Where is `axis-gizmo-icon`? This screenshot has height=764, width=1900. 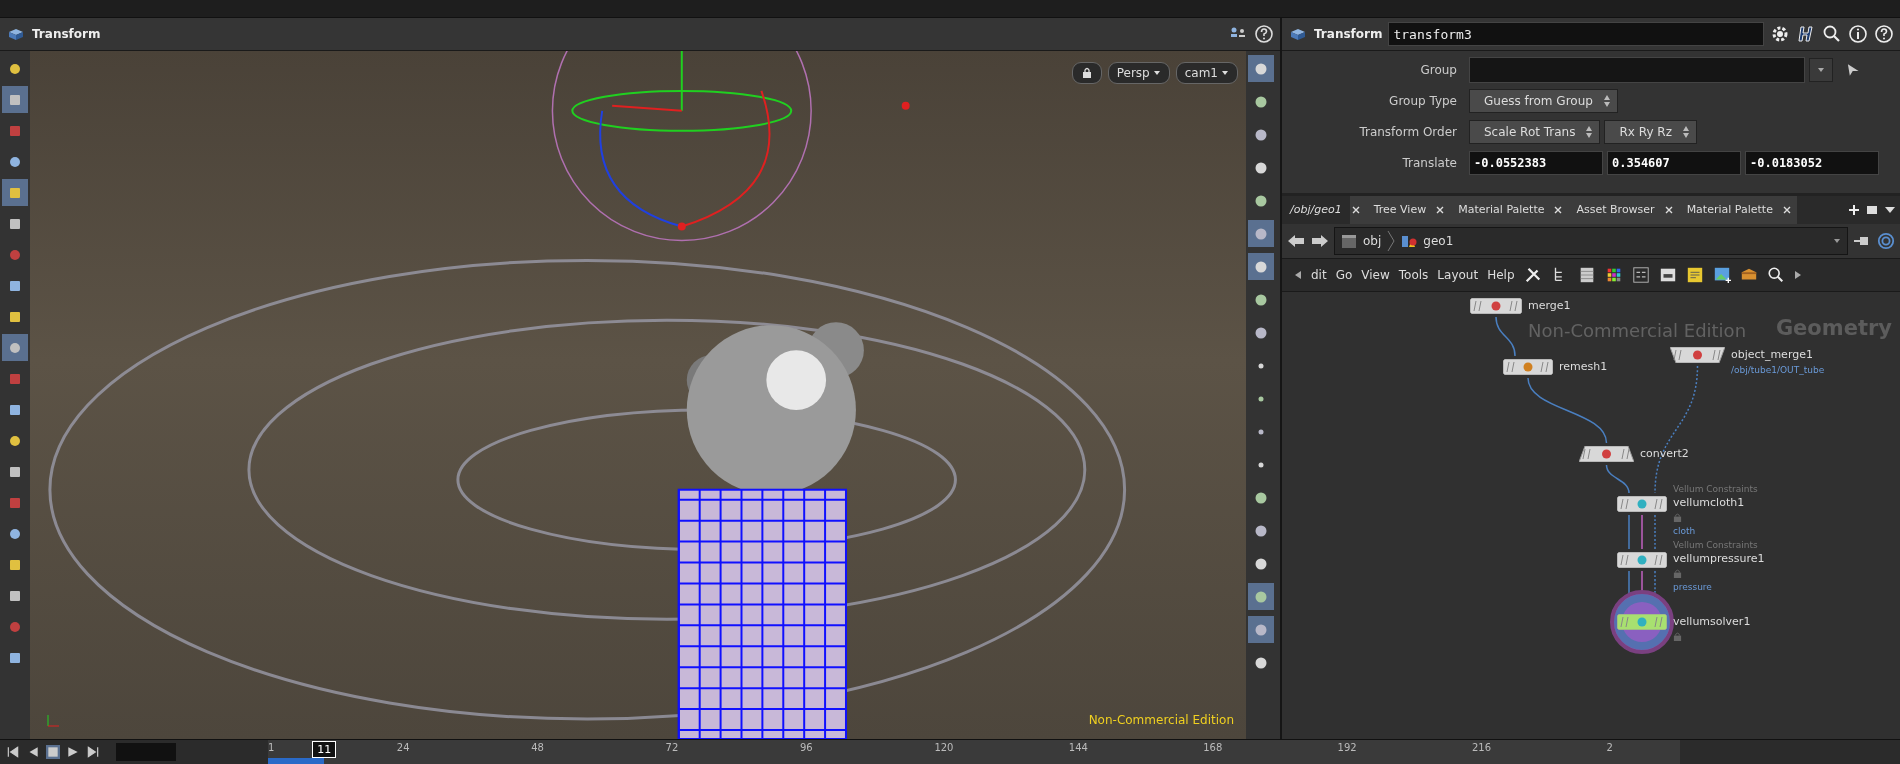 axis-gizmo-icon is located at coordinates (53, 721).